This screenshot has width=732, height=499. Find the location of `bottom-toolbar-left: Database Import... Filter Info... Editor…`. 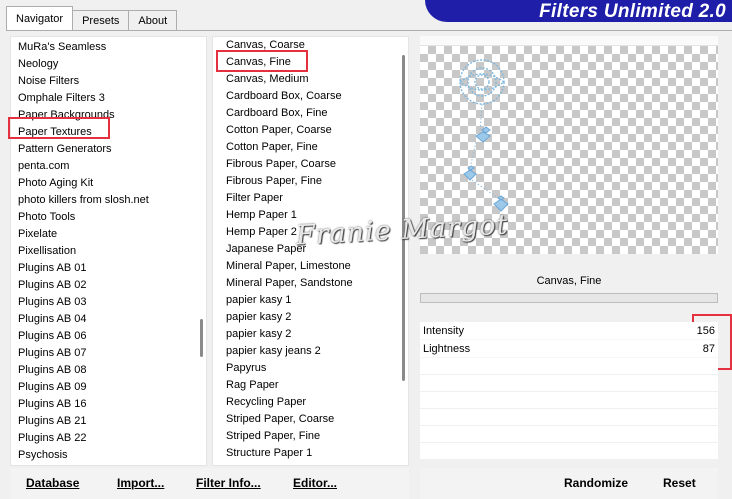

bottom-toolbar-left: Database Import... Filter Info... Editor… is located at coordinates (209, 483).